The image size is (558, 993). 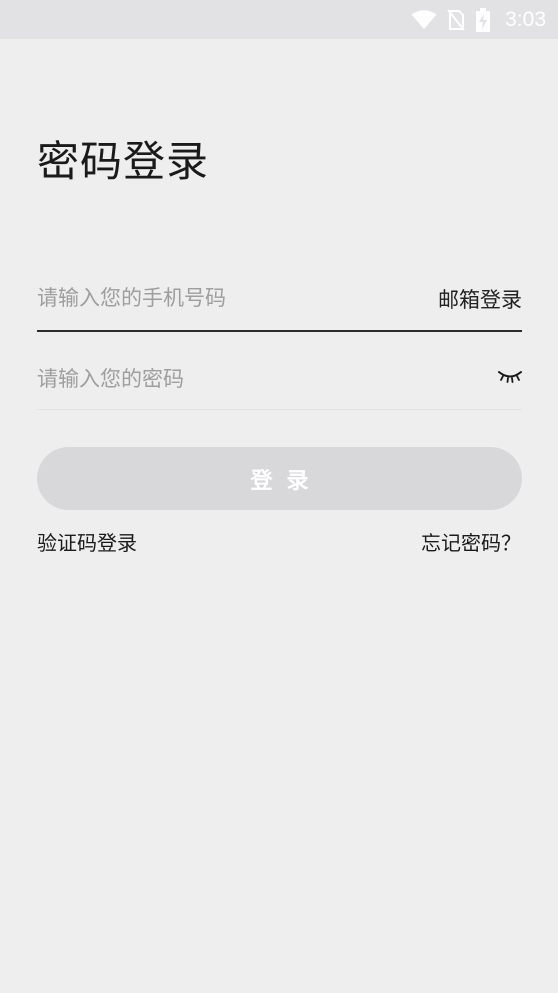 I want to click on no-sim-icon, so click(x=456, y=20).